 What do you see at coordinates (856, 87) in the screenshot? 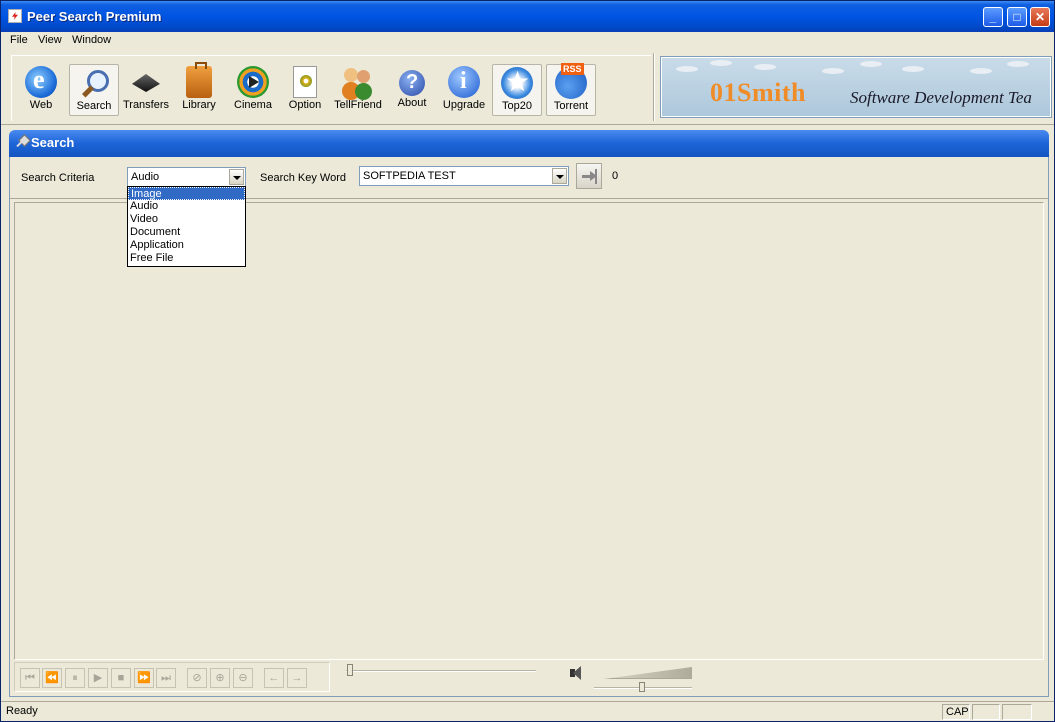
I see `banner-ad: 01Smith Software Development Tea` at bounding box center [856, 87].